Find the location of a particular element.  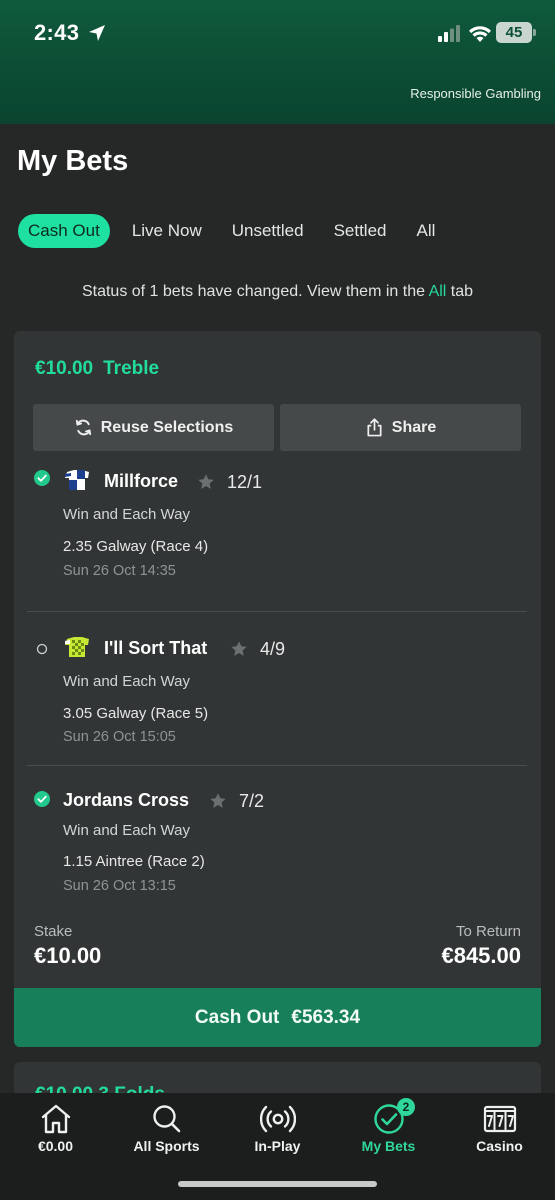

refresh-icon is located at coordinates (83, 427).